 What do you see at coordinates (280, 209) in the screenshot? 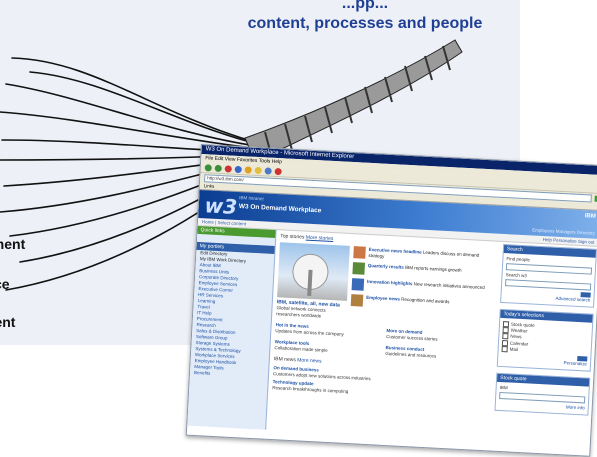
I see `portal-name: W3 On Demand Workplace` at bounding box center [280, 209].